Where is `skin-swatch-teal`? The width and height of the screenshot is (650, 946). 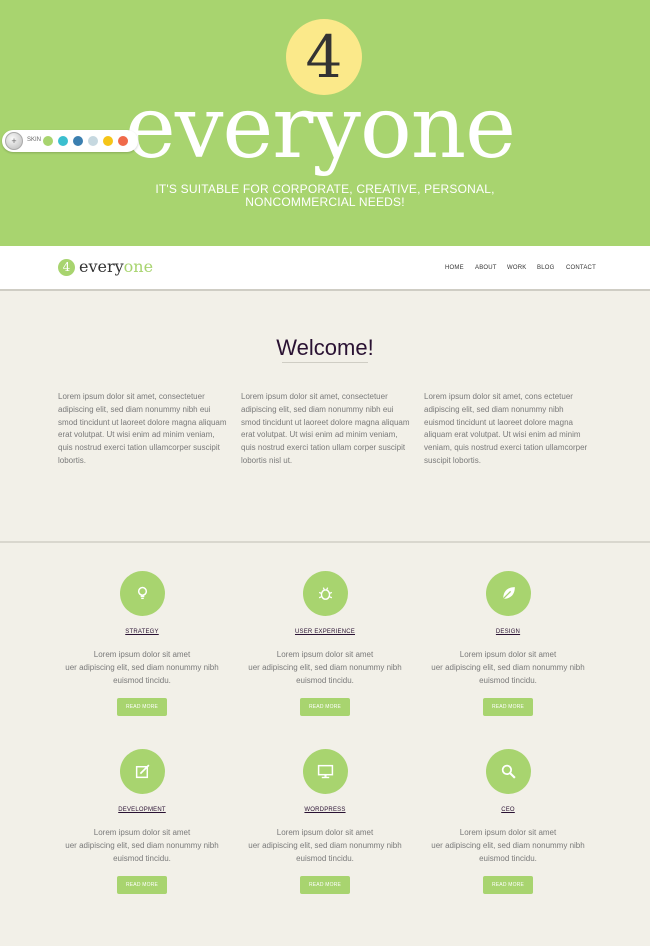 skin-swatch-teal is located at coordinates (63, 141).